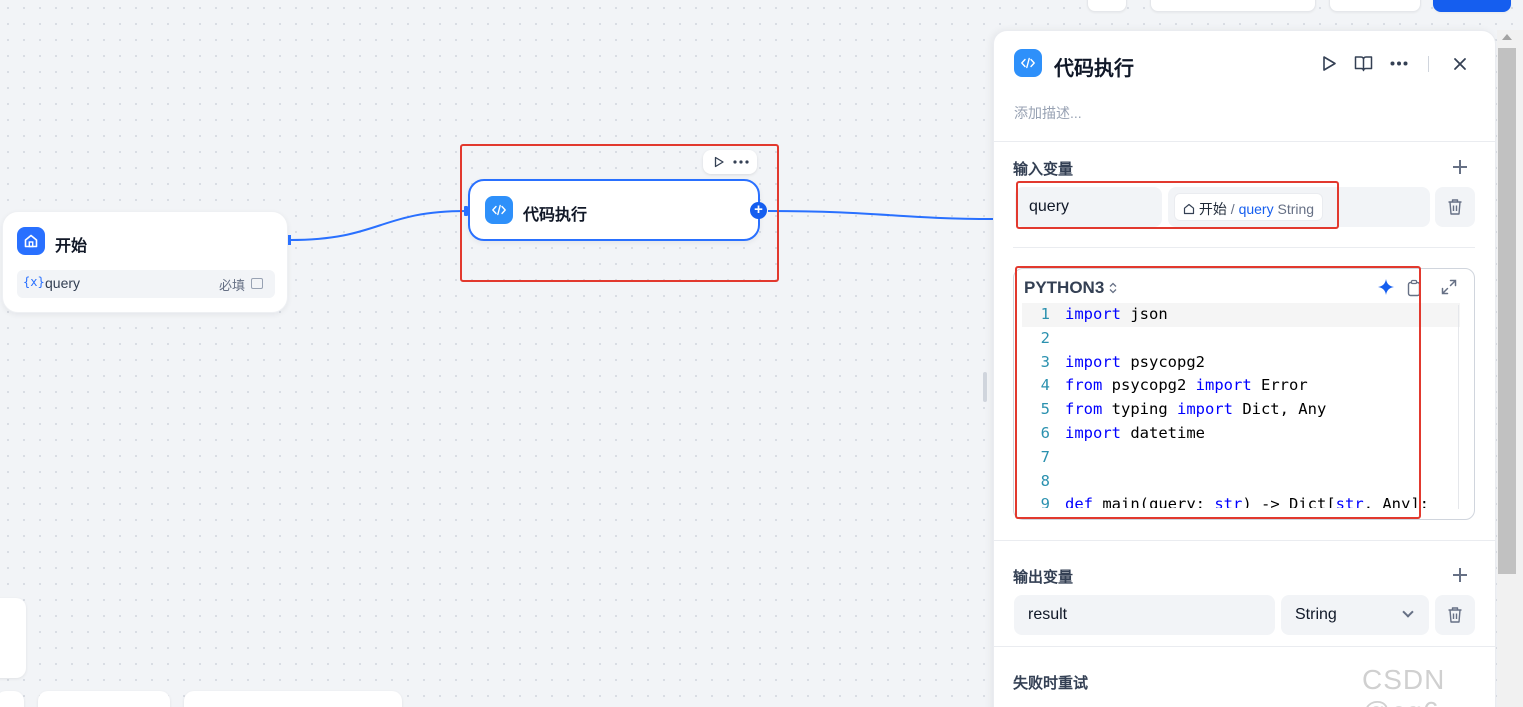  I want to click on add-next-node-button: +, so click(758, 210).